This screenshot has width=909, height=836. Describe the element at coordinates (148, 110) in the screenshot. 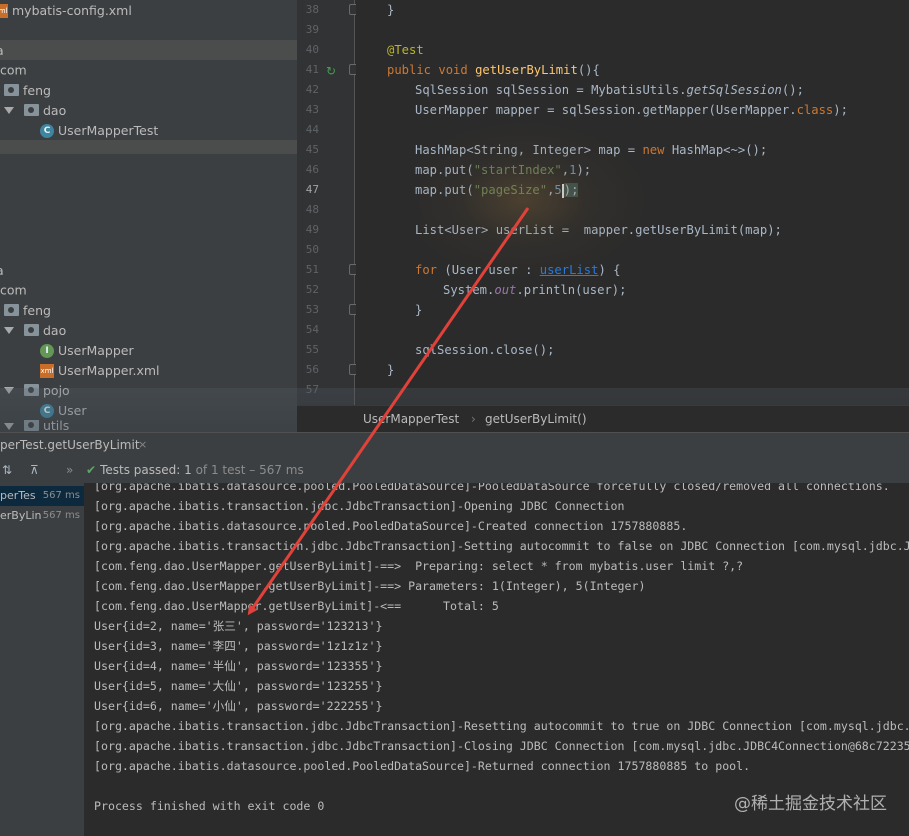

I see `tree-item-dao-package: dao` at that location.